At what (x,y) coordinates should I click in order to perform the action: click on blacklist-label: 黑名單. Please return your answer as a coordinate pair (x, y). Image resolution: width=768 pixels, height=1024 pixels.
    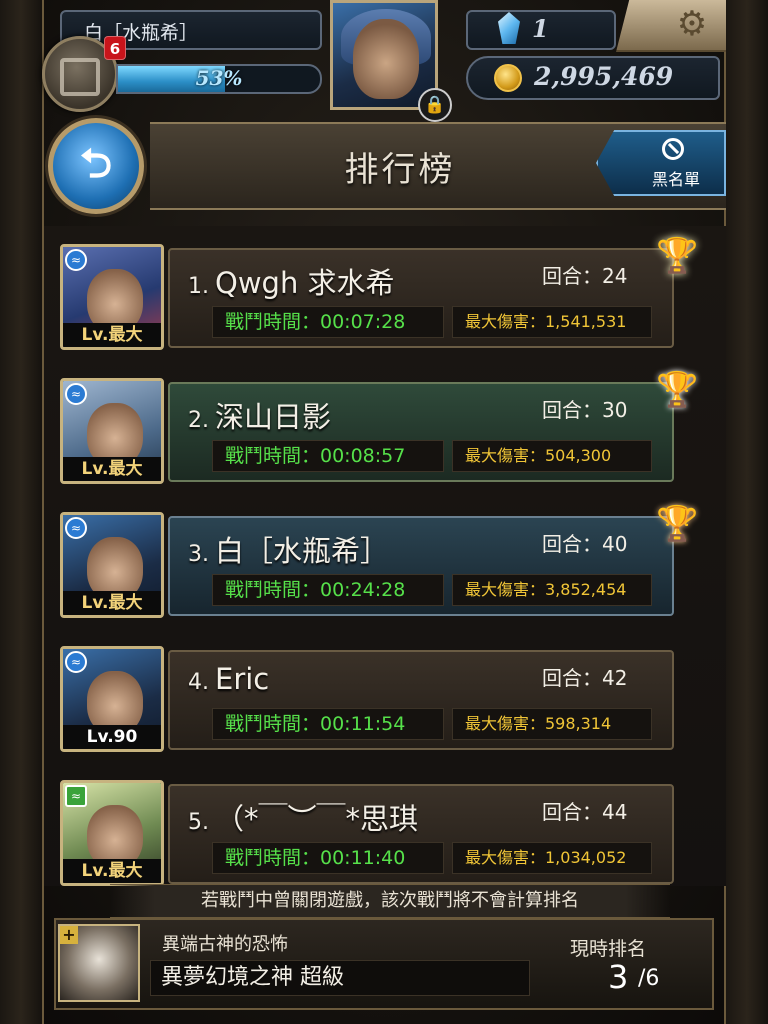
    Looking at the image, I should click on (676, 178).